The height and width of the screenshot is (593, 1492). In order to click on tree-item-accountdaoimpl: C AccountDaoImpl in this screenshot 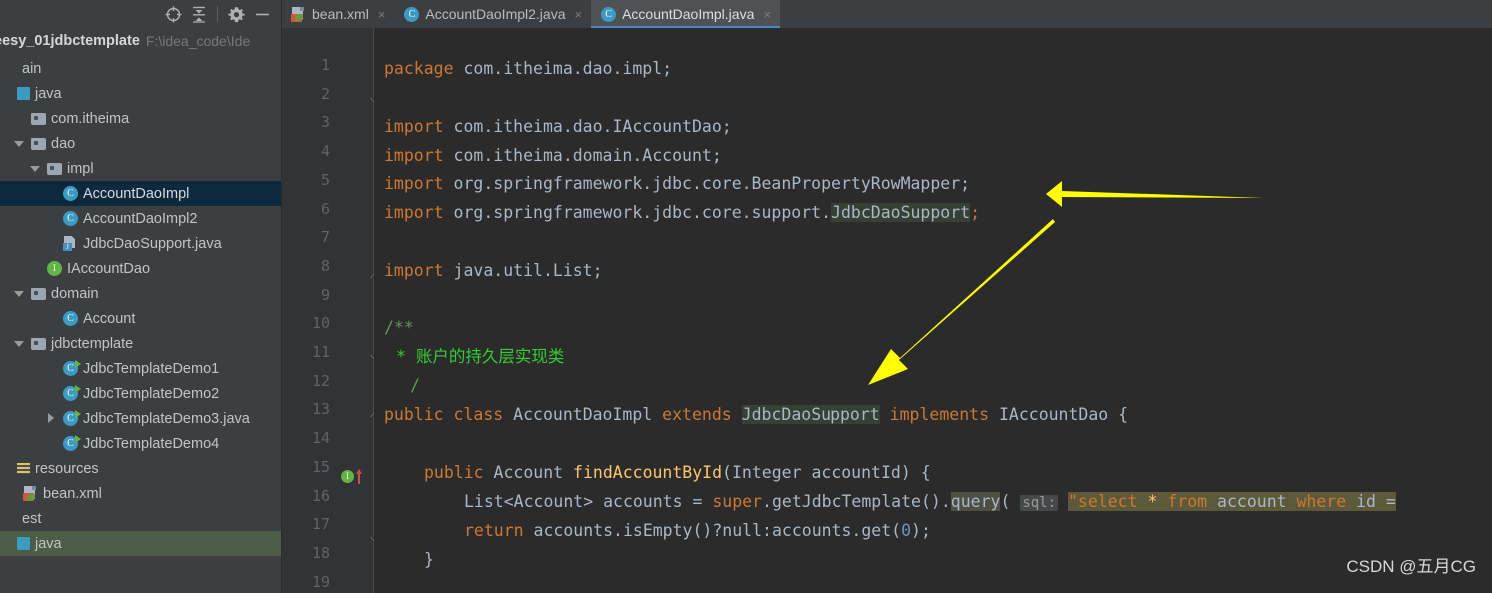, I will do `click(140, 193)`.